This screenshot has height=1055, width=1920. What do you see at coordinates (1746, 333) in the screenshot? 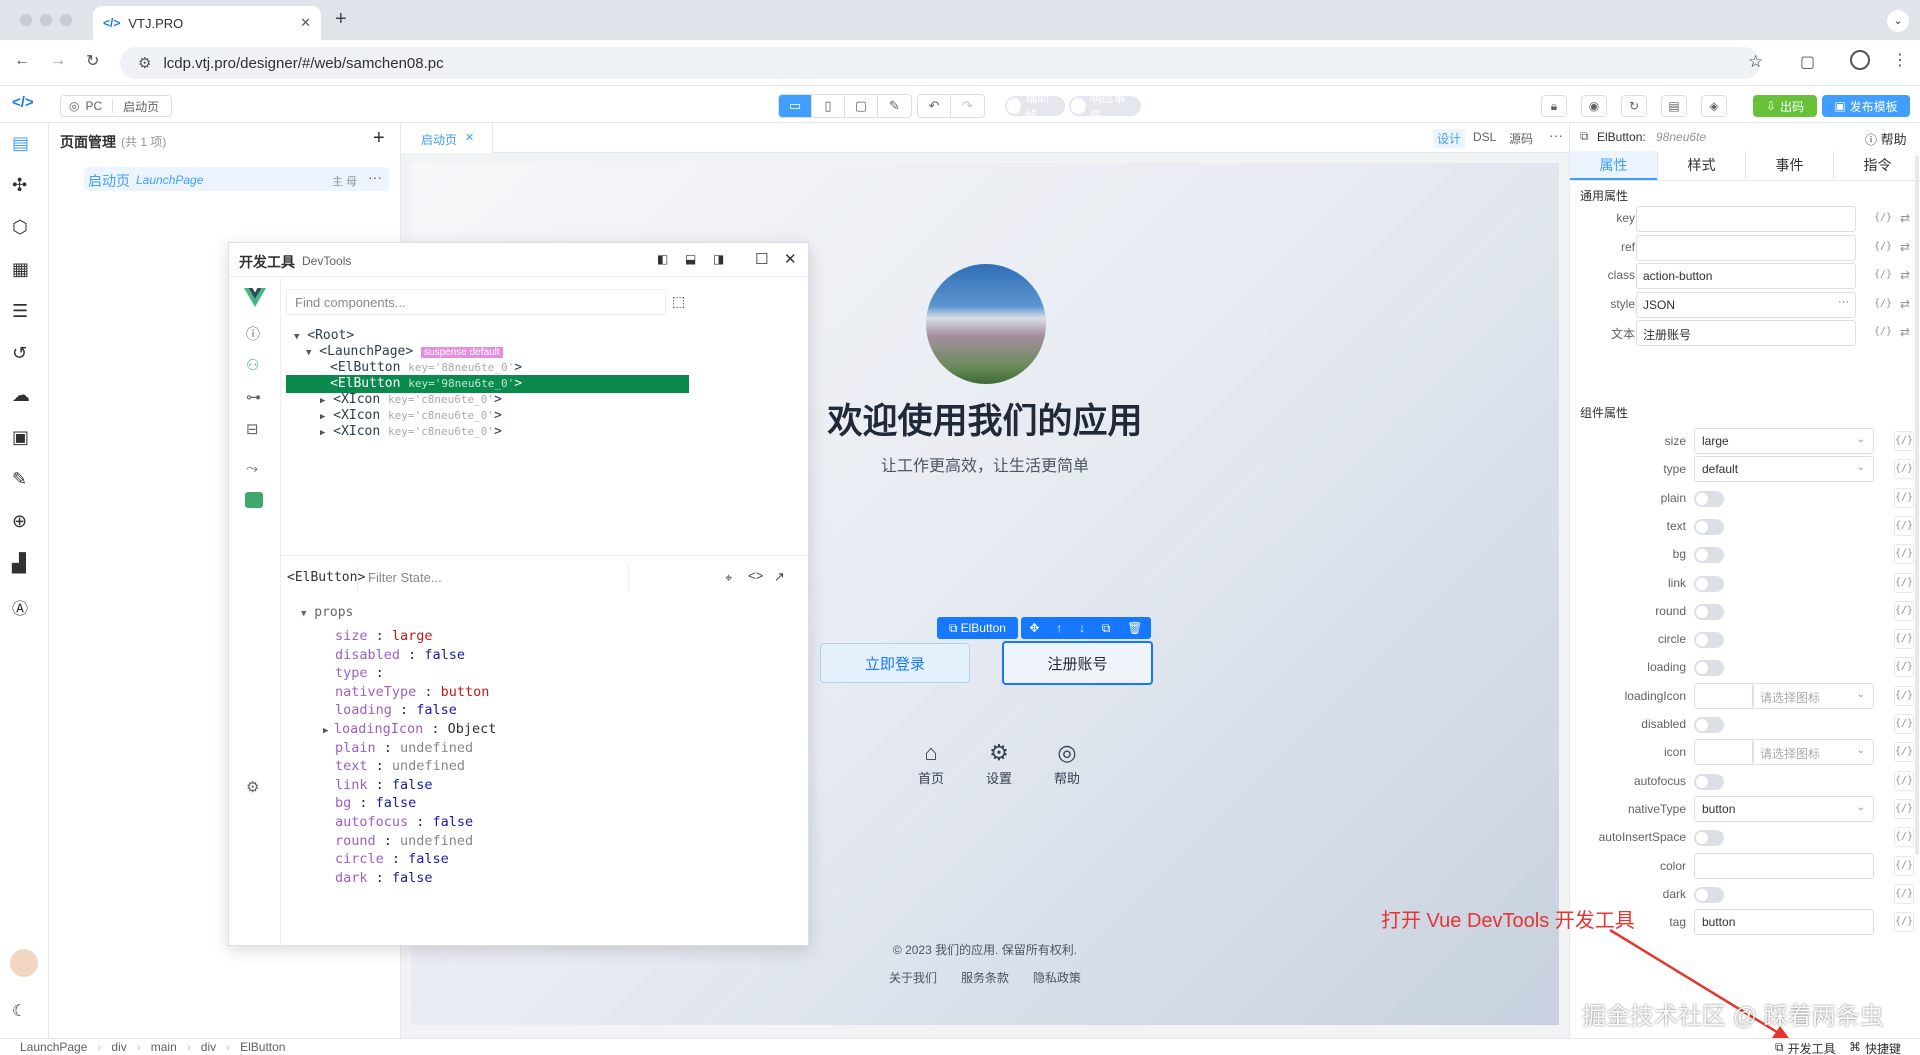
I see `prop-input: 注册账号` at bounding box center [1746, 333].